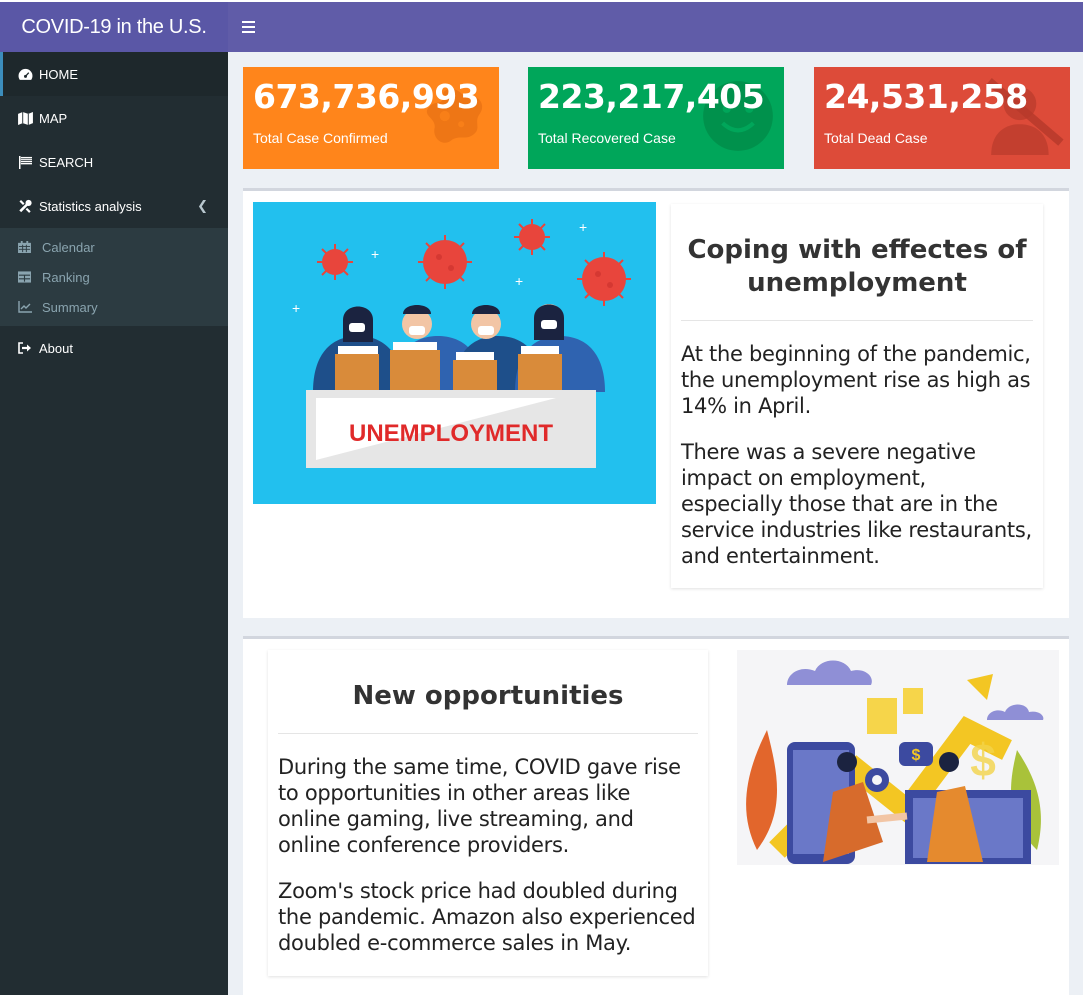  I want to click on sidebar-subitem-label: Calendar, so click(68, 247).